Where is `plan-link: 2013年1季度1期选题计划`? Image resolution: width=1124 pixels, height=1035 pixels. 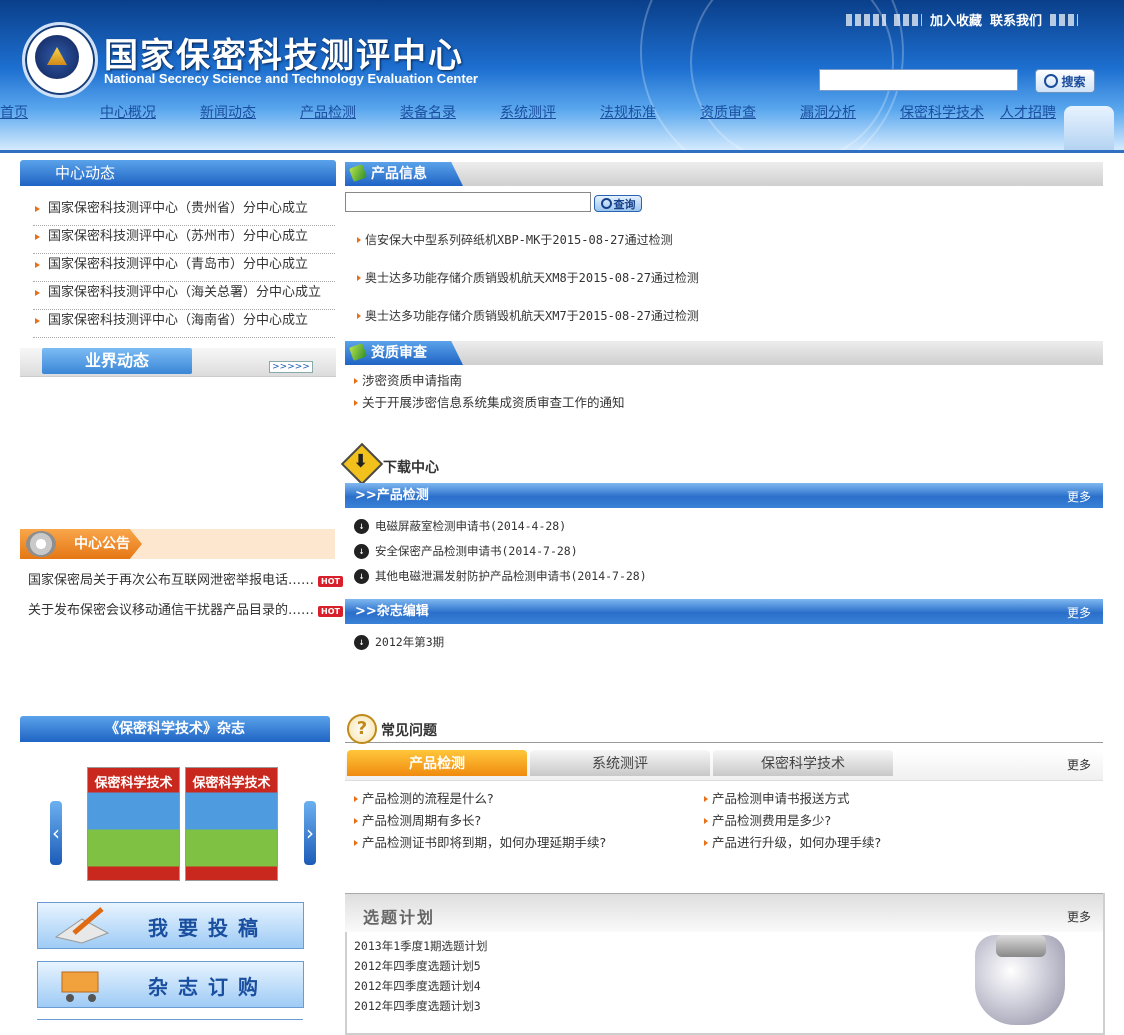 plan-link: 2013年1季度1期选题计划 is located at coordinates (421, 946).